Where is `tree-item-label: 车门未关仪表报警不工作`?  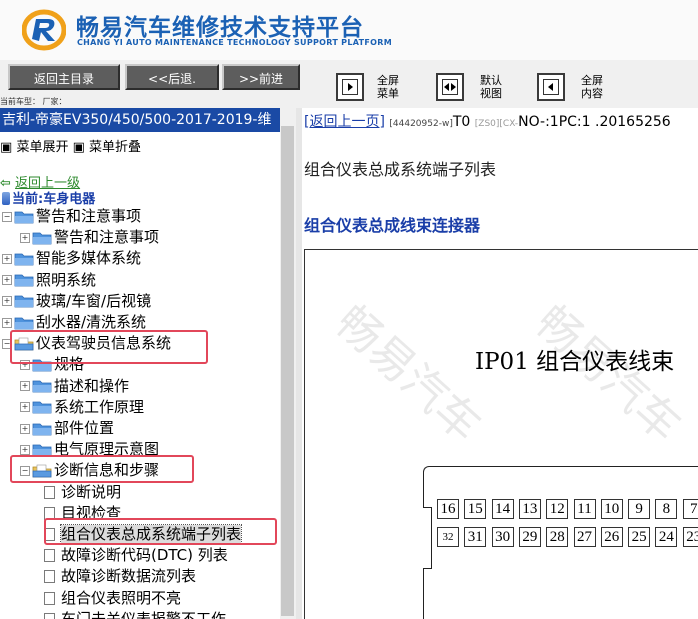 tree-item-label: 车门未关仪表报警不工作 is located at coordinates (143, 614).